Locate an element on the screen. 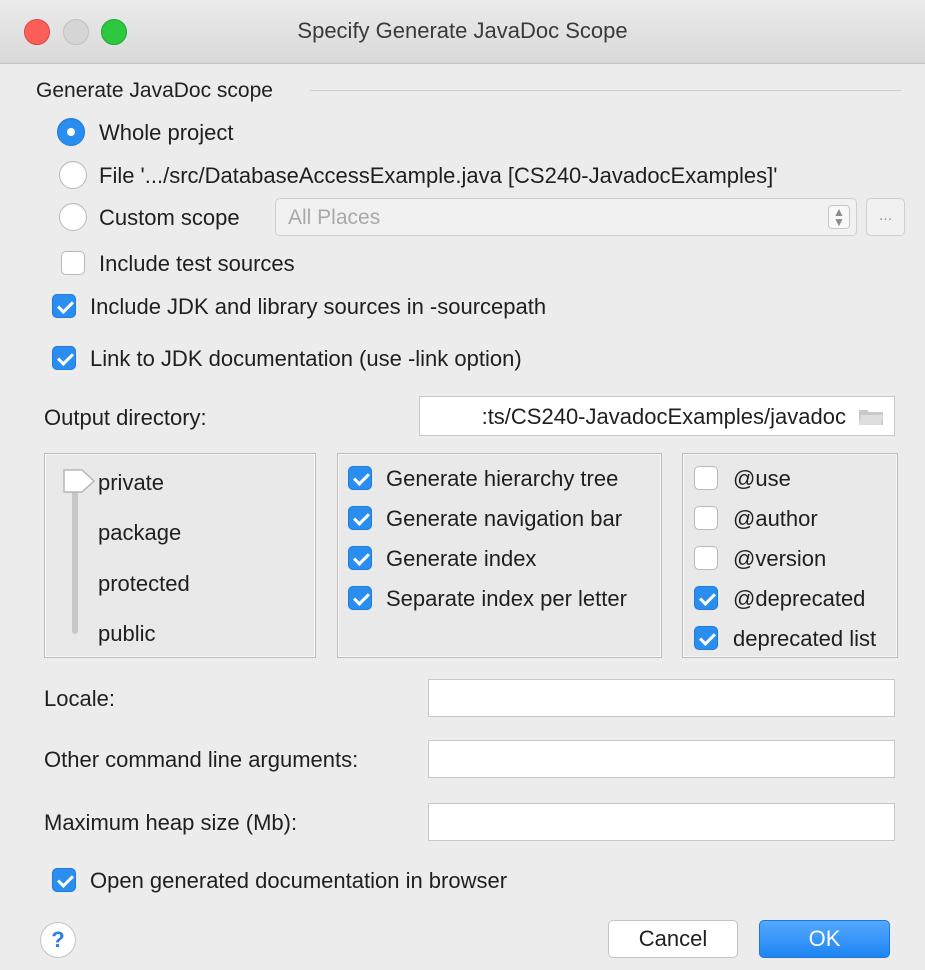 The height and width of the screenshot is (970, 925). include-jdk-checkbox is located at coordinates (64, 306).